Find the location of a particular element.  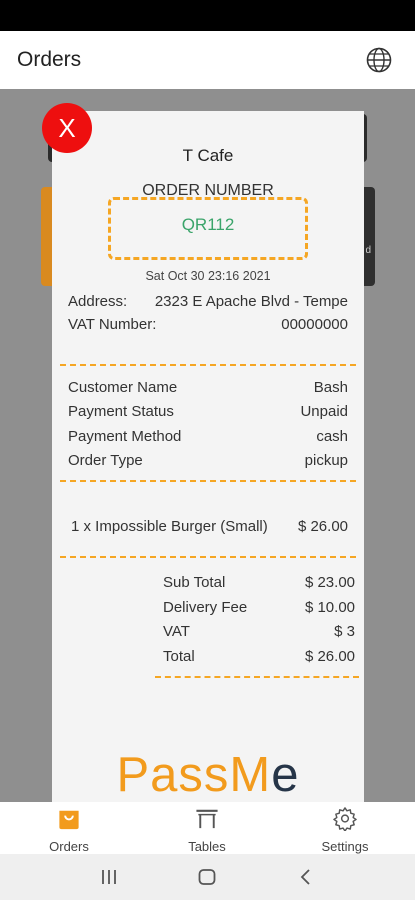

summary-label: VAT is located at coordinates (176, 631).